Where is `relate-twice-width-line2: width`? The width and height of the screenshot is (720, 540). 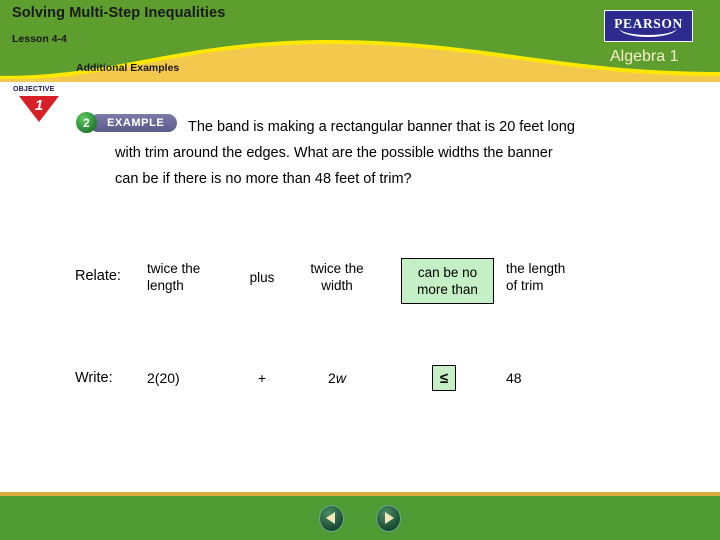
relate-twice-width-line2: width is located at coordinates (337, 285).